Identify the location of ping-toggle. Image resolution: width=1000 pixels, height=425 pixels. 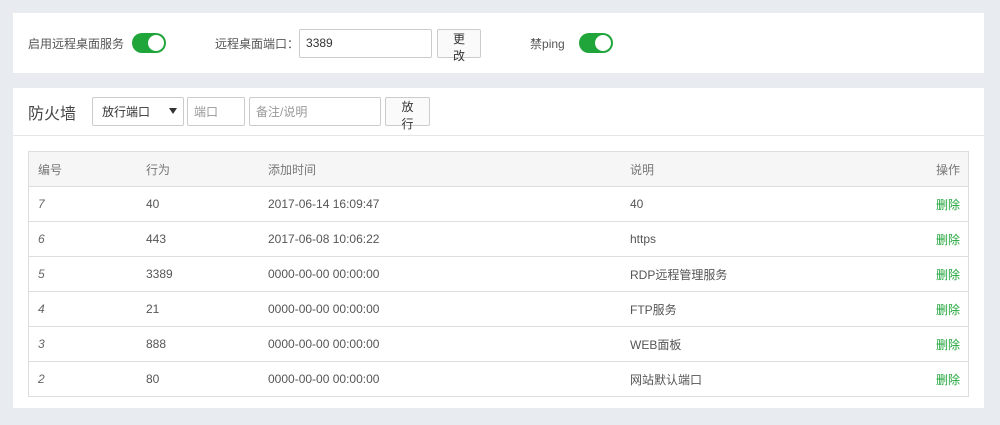
(595, 43).